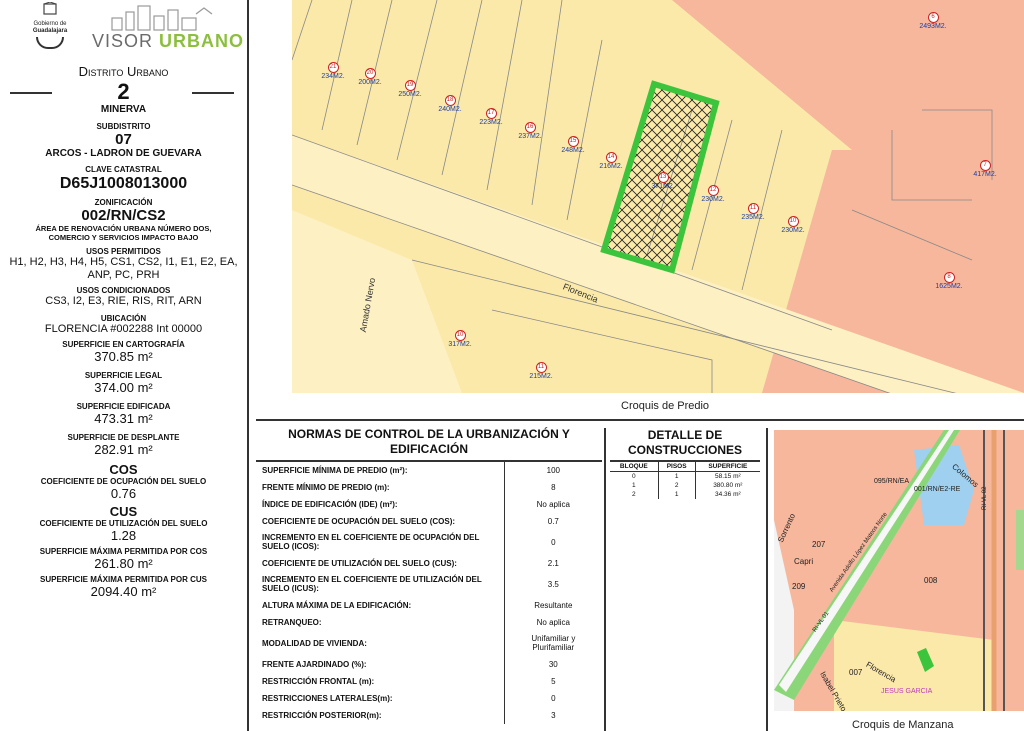  What do you see at coordinates (541, 376) in the screenshot?
I see `lot-area: 215M2.` at bounding box center [541, 376].